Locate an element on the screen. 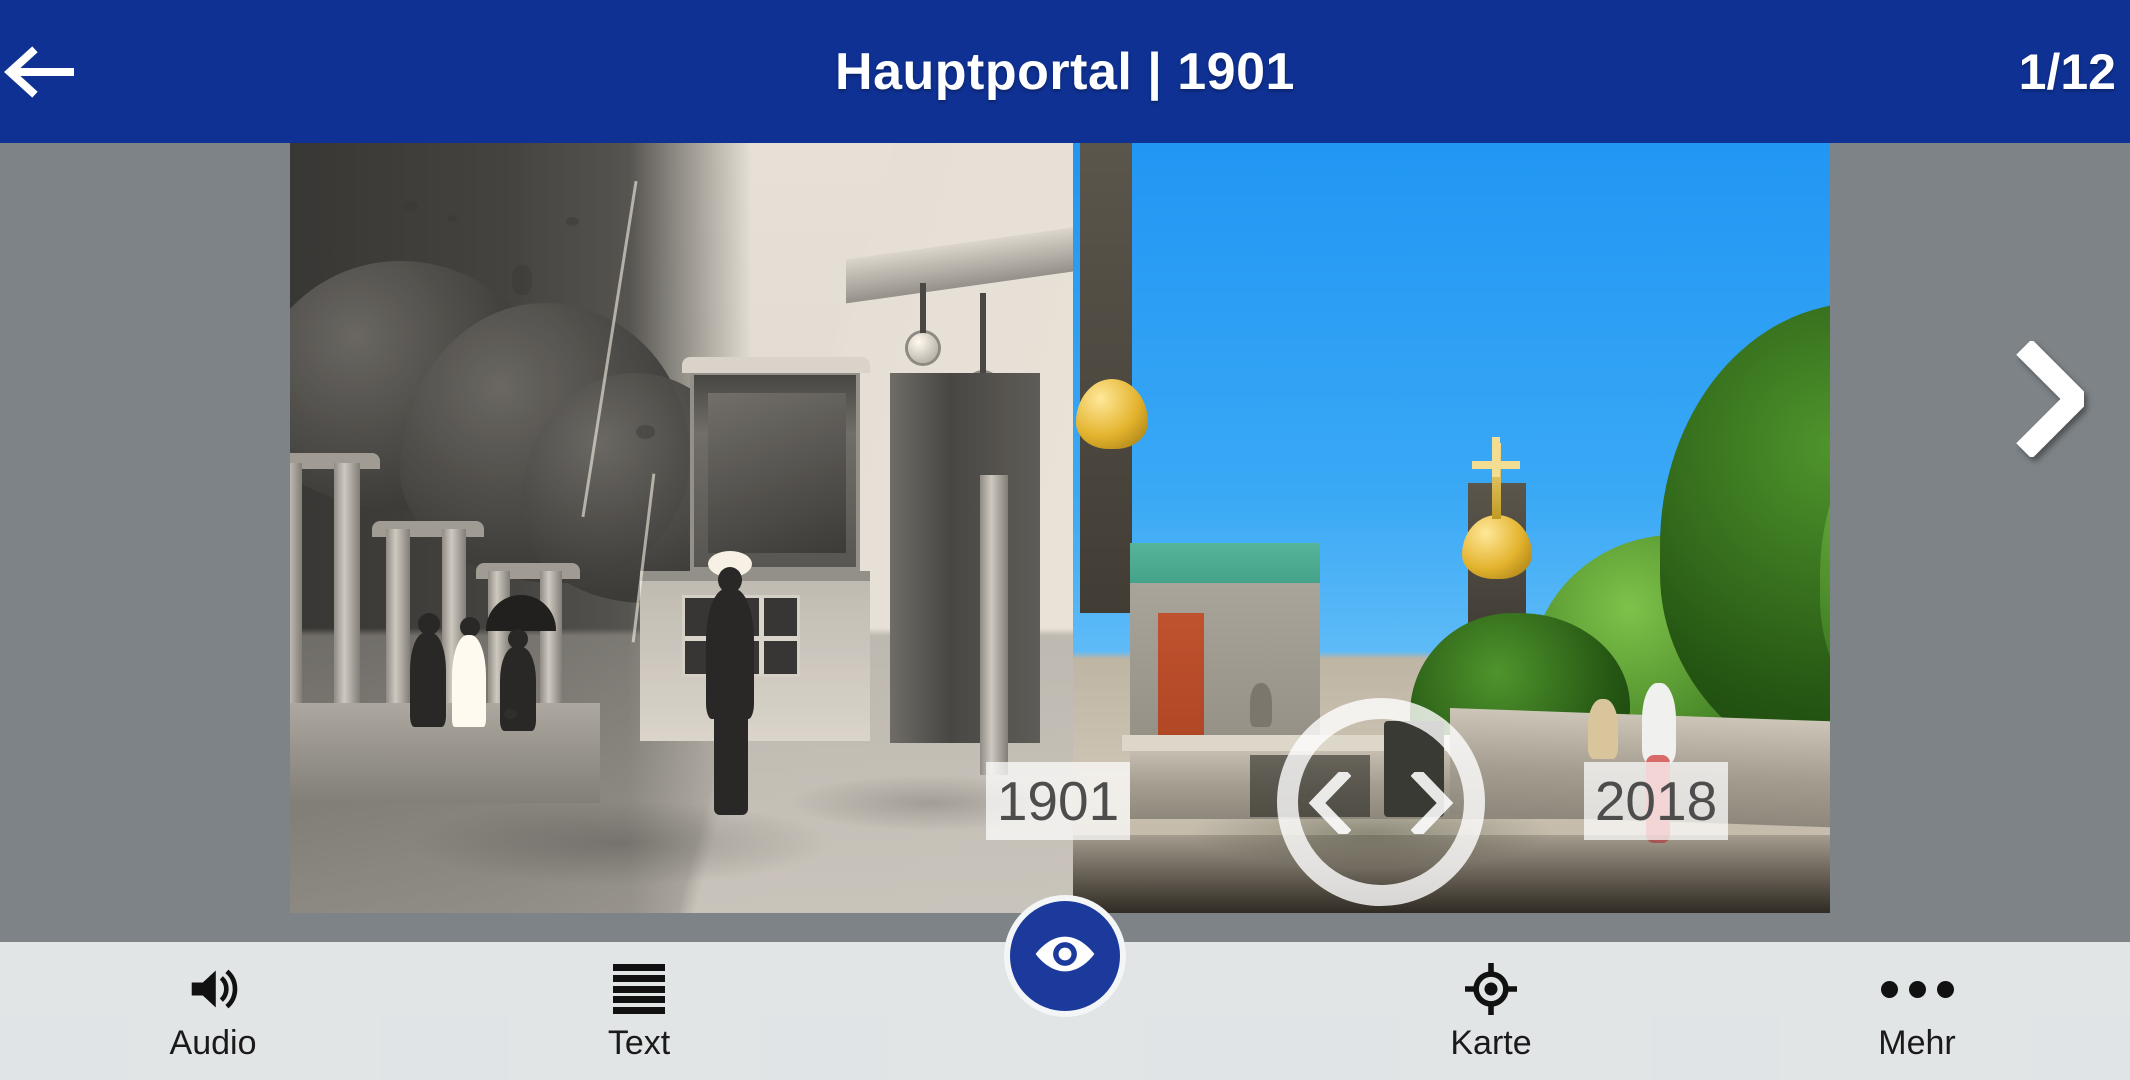 The width and height of the screenshot is (2130, 1080). speaker-icon is located at coordinates (213, 989).